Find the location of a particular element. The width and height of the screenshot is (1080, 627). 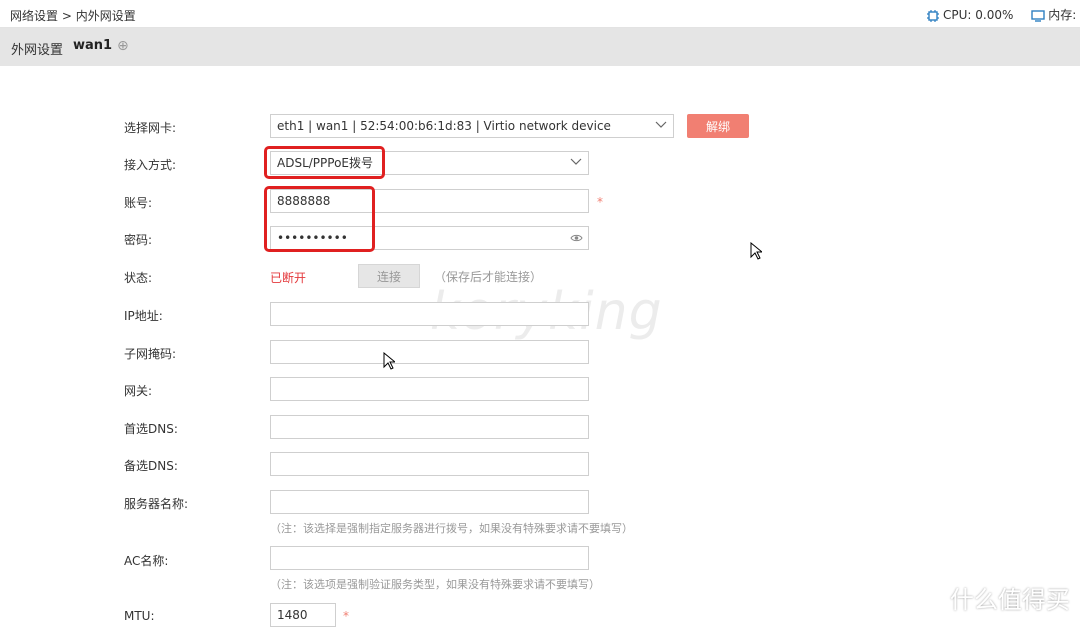

connect-hint: （保存后才能连接） is located at coordinates (488, 277).